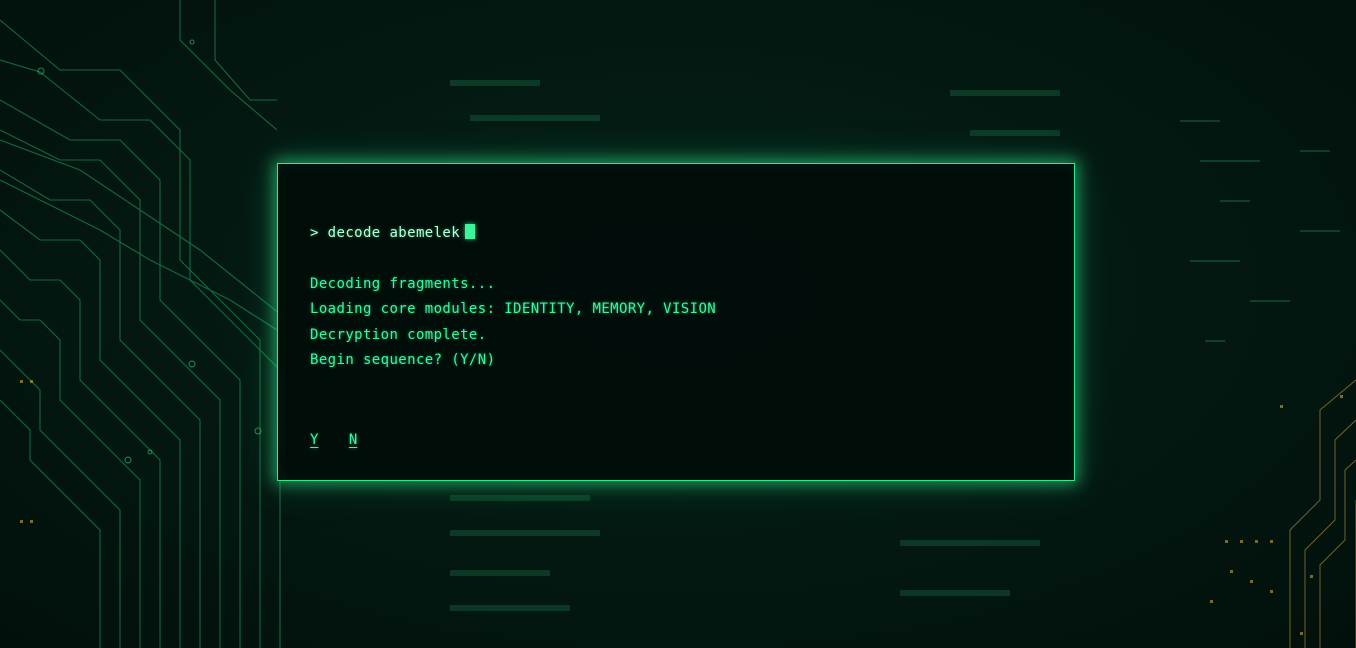 The image size is (1356, 648). Describe the element at coordinates (403, 360) in the screenshot. I see `output-line: Begin sequence? (Y/N)` at that location.